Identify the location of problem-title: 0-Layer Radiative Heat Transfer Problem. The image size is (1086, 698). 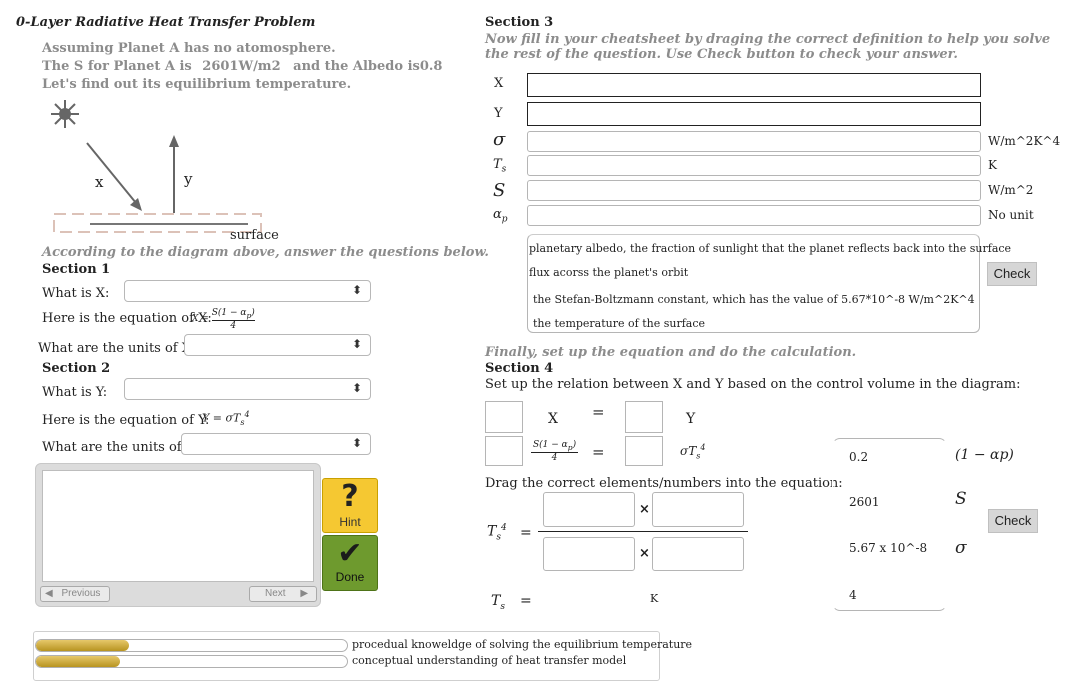
(166, 22).